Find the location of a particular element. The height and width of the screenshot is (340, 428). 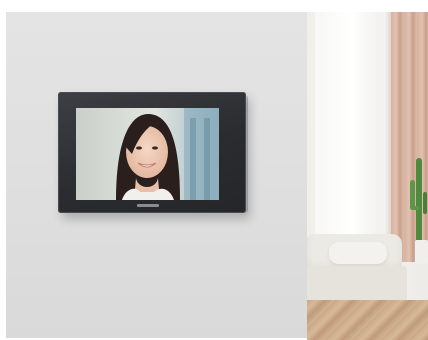

cactus-plant-icon is located at coordinates (418, 201).